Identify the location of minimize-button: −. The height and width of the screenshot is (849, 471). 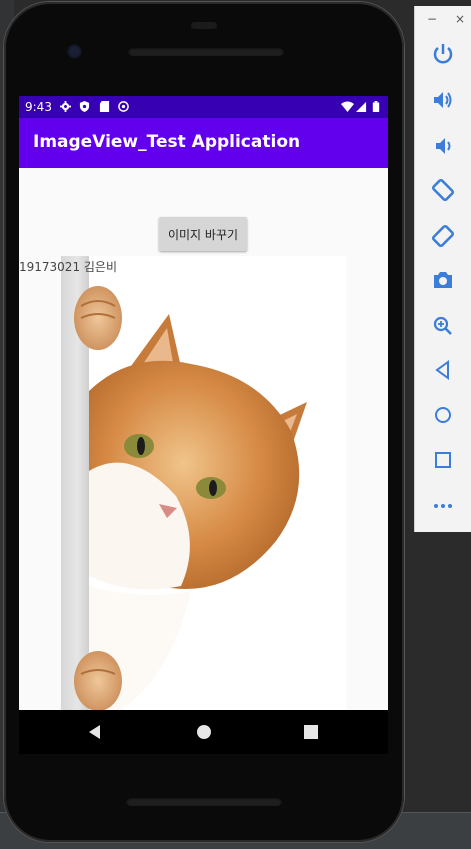
(432, 19).